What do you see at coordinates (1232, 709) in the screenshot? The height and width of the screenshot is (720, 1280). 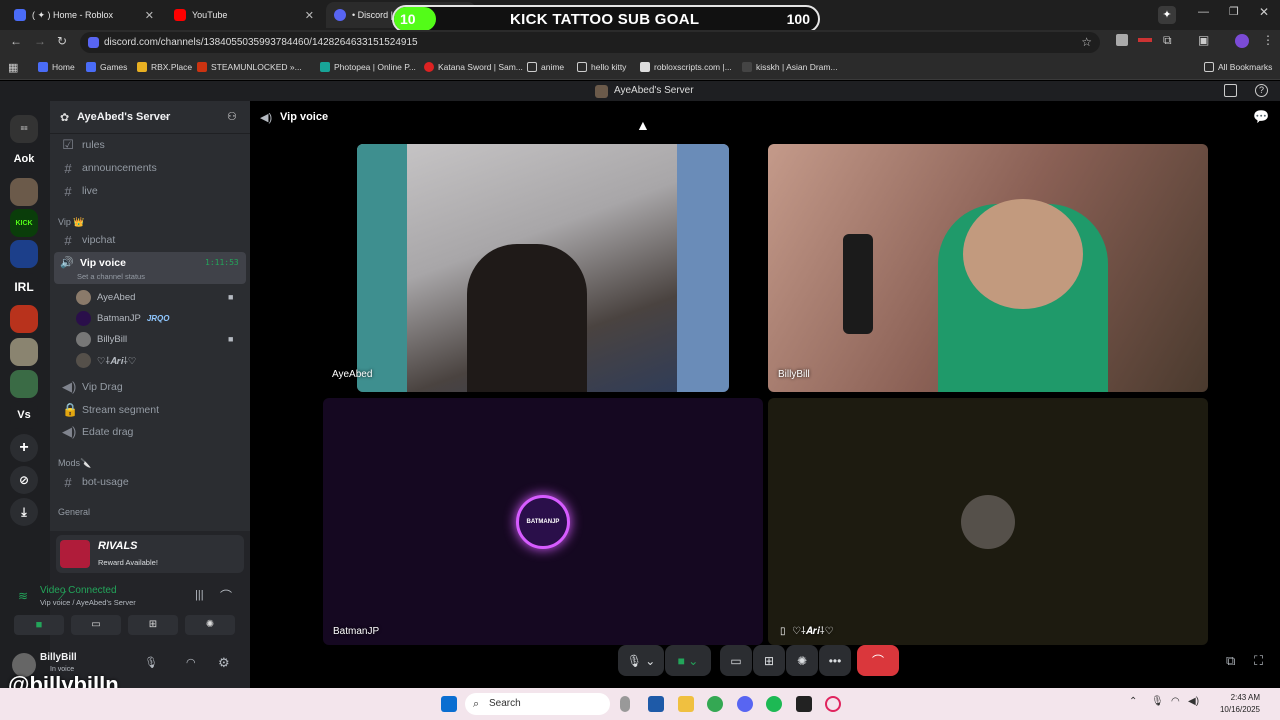 I see `clock-date: 10/16/2025` at bounding box center [1232, 709].